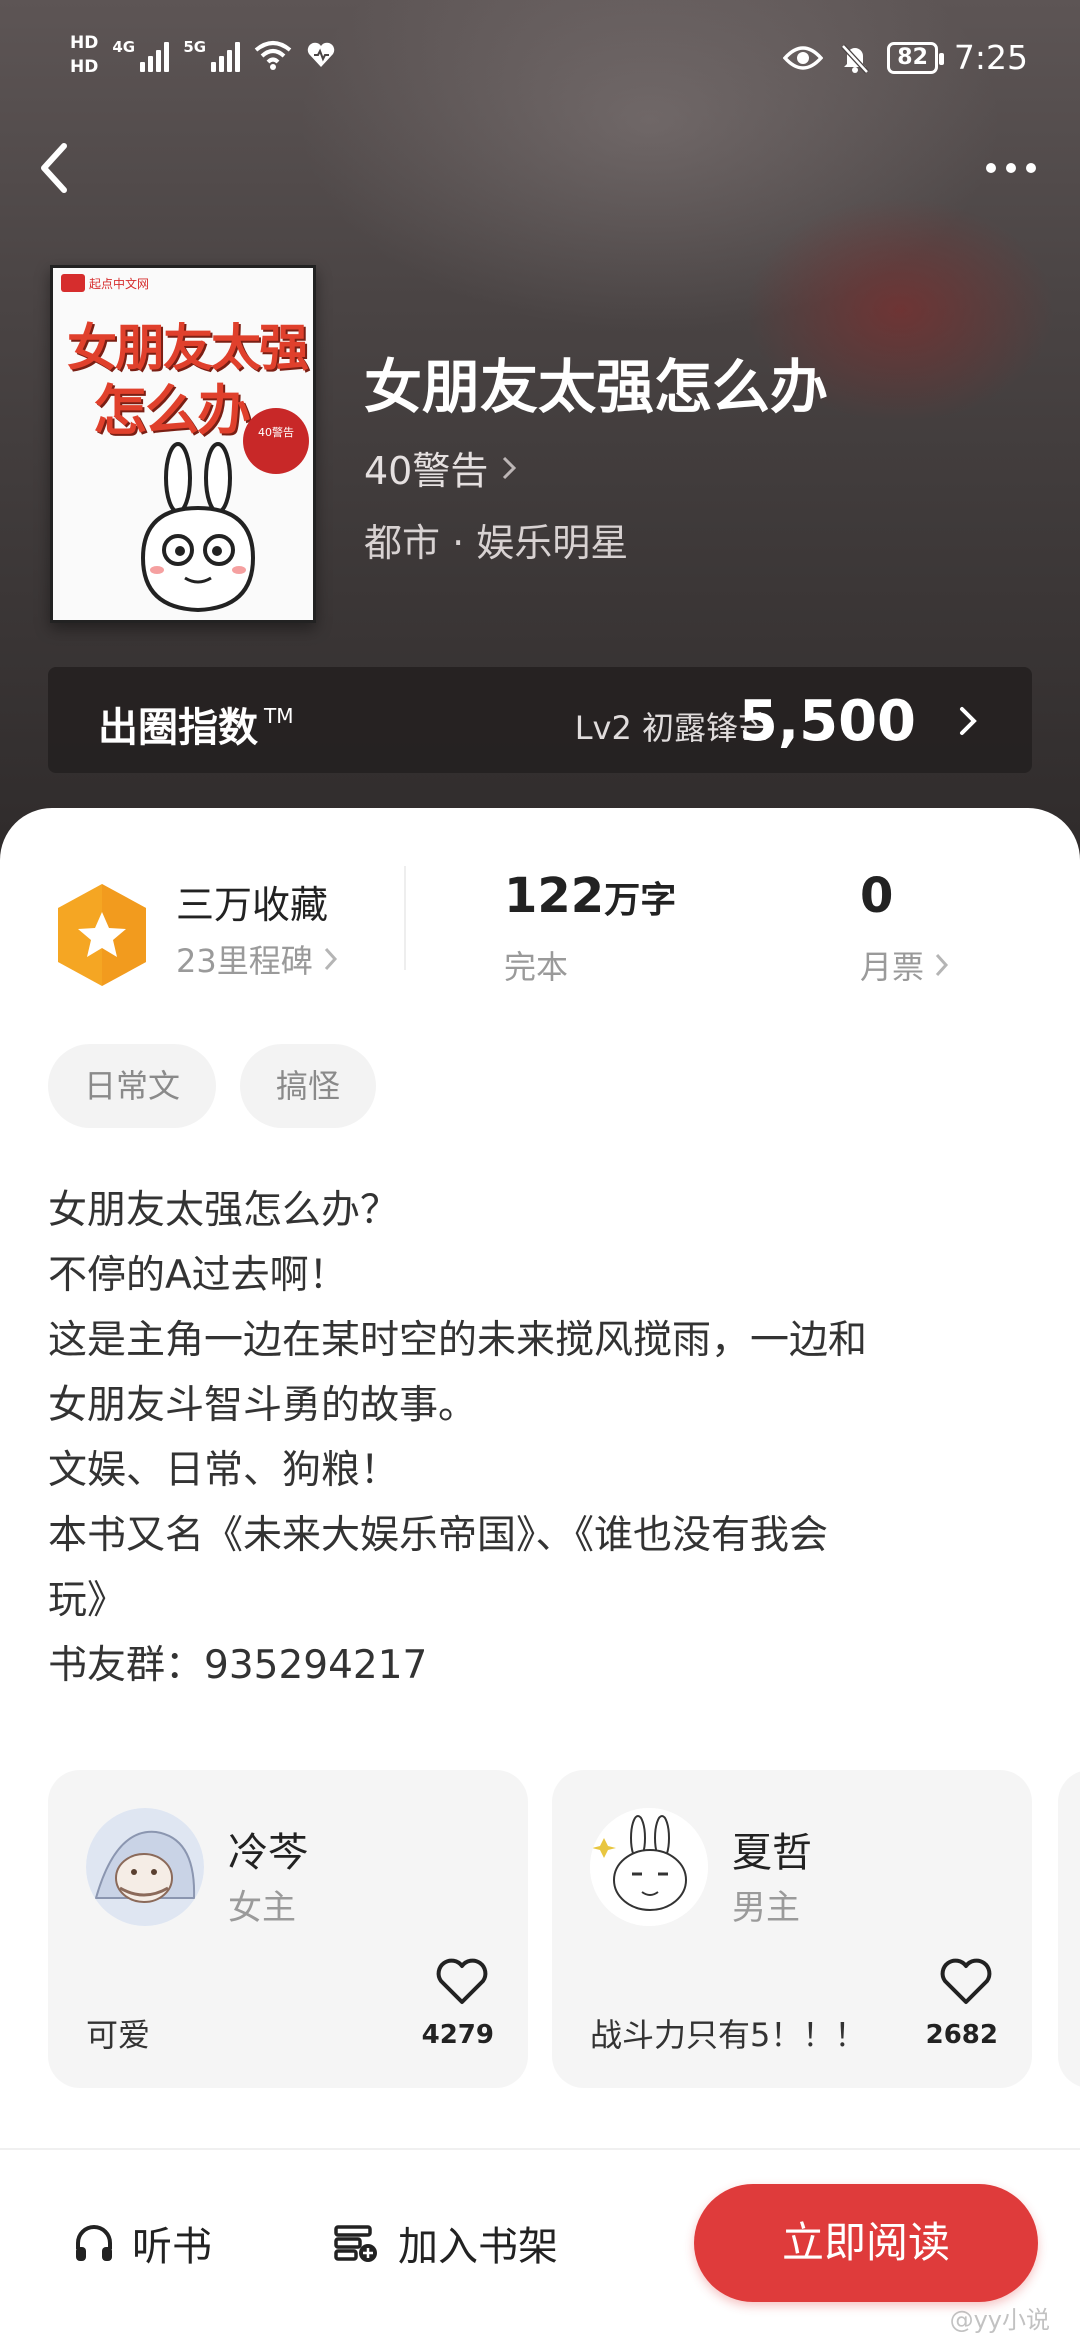 This screenshot has height=2340, width=1080. What do you see at coordinates (405, 918) in the screenshot?
I see `stats-divider` at bounding box center [405, 918].